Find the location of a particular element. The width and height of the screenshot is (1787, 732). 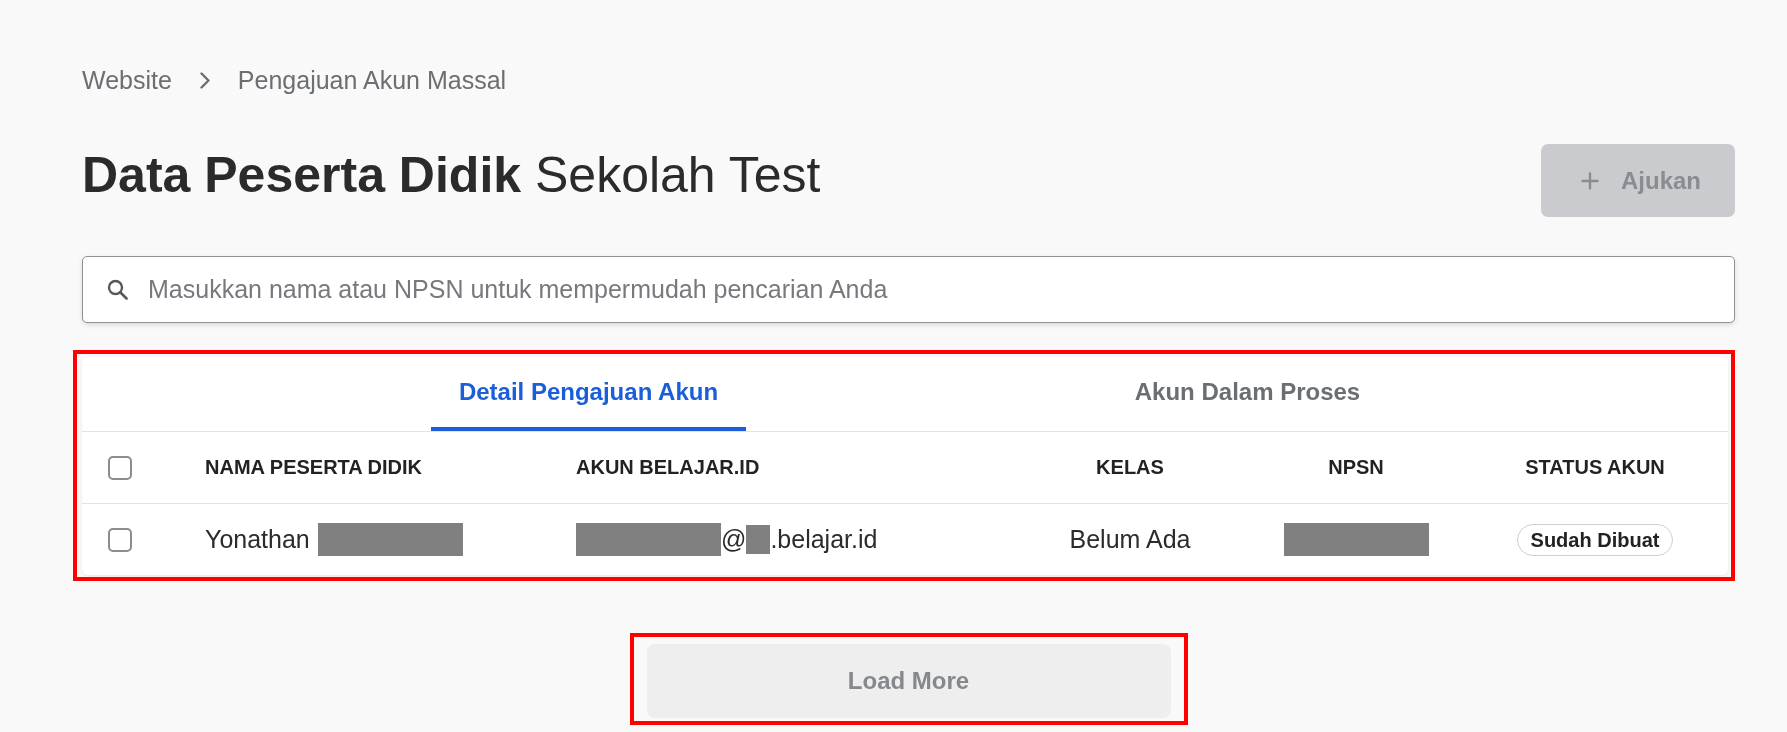

student-name: Yonathan is located at coordinates (257, 539).